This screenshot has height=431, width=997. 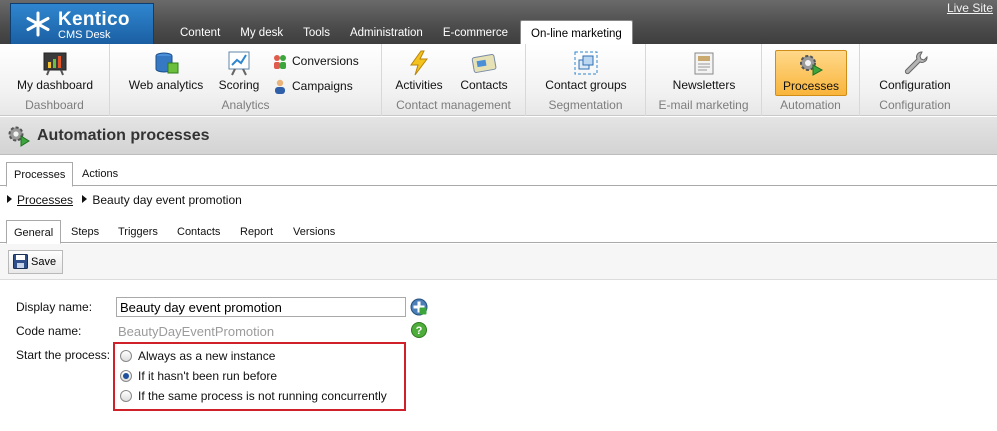 I want to click on ribbon-group-contact-management: Activities Contacts Contact management, so click(x=454, y=80).